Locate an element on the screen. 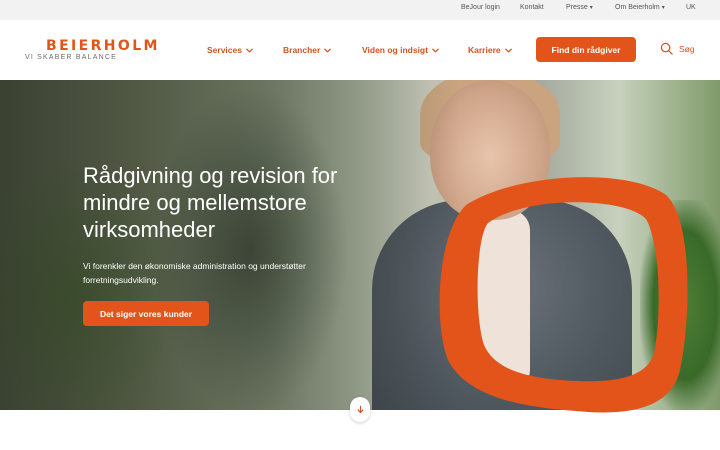  nav-item-brancher: Brancher is located at coordinates (307, 50).